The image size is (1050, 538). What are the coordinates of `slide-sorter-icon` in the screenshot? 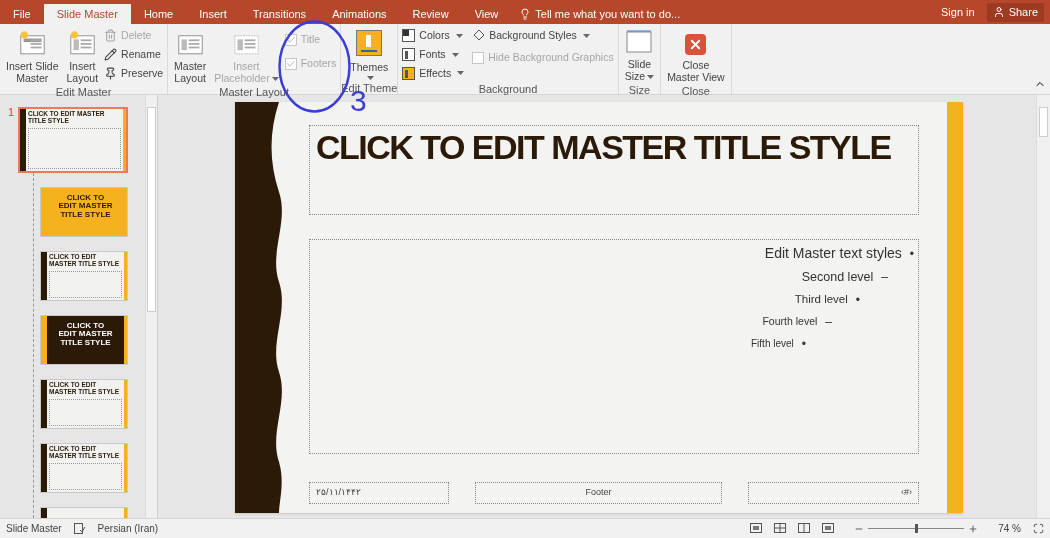 It's located at (780, 528).